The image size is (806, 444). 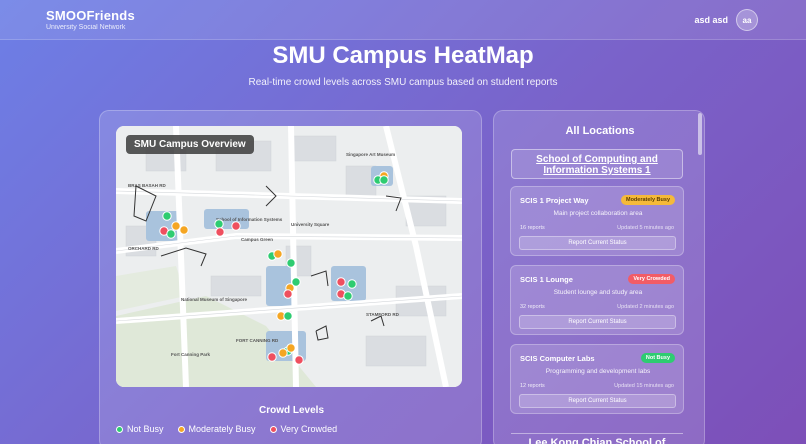 I want to click on brand-tagline: University Social Network, so click(x=86, y=27).